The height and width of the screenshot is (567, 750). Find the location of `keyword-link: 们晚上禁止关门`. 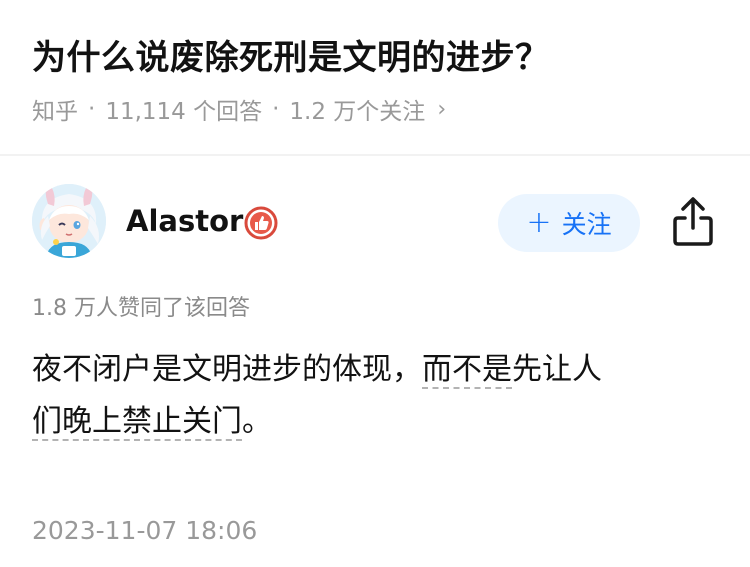

keyword-link: 们晚上禁止关门 is located at coordinates (137, 421).